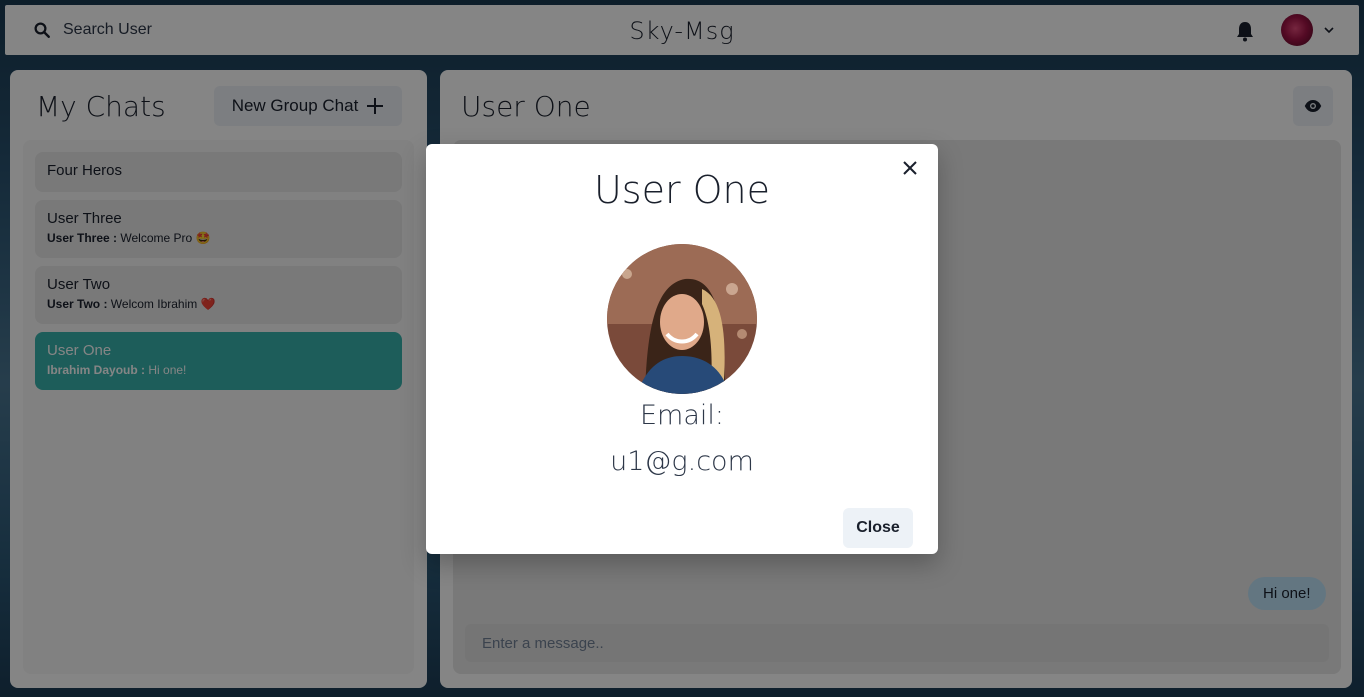 The width and height of the screenshot is (1364, 697). I want to click on email-label: Email:, so click(681, 415).